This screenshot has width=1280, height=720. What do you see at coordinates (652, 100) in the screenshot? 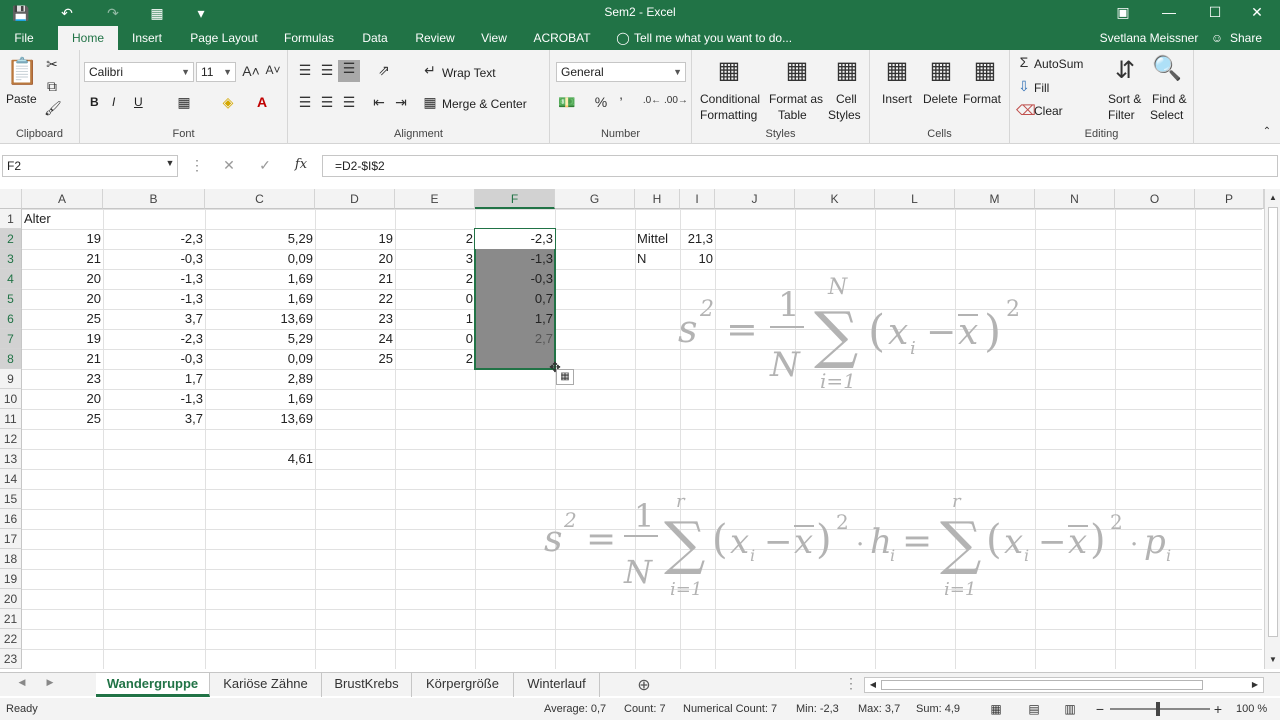
I see `increase-decimal-icon: .0←` at bounding box center [652, 100].